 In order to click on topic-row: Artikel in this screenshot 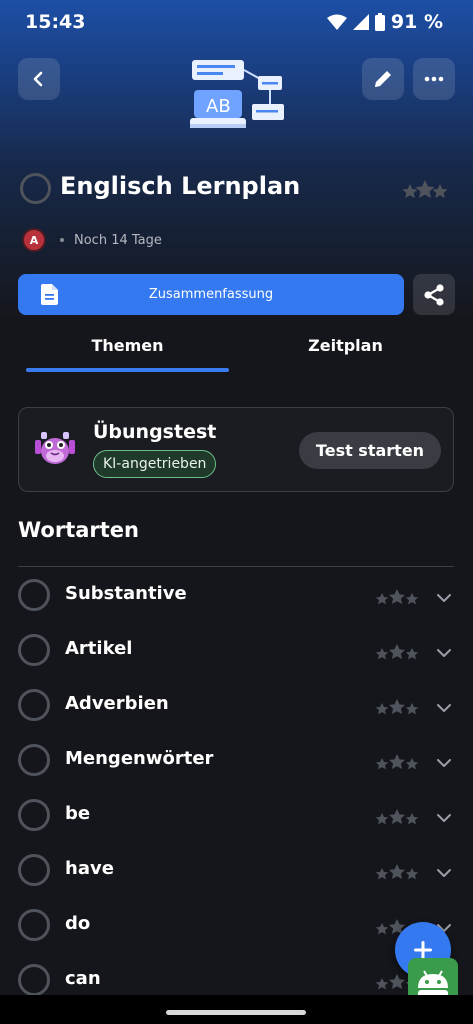, I will do `click(236, 649)`.